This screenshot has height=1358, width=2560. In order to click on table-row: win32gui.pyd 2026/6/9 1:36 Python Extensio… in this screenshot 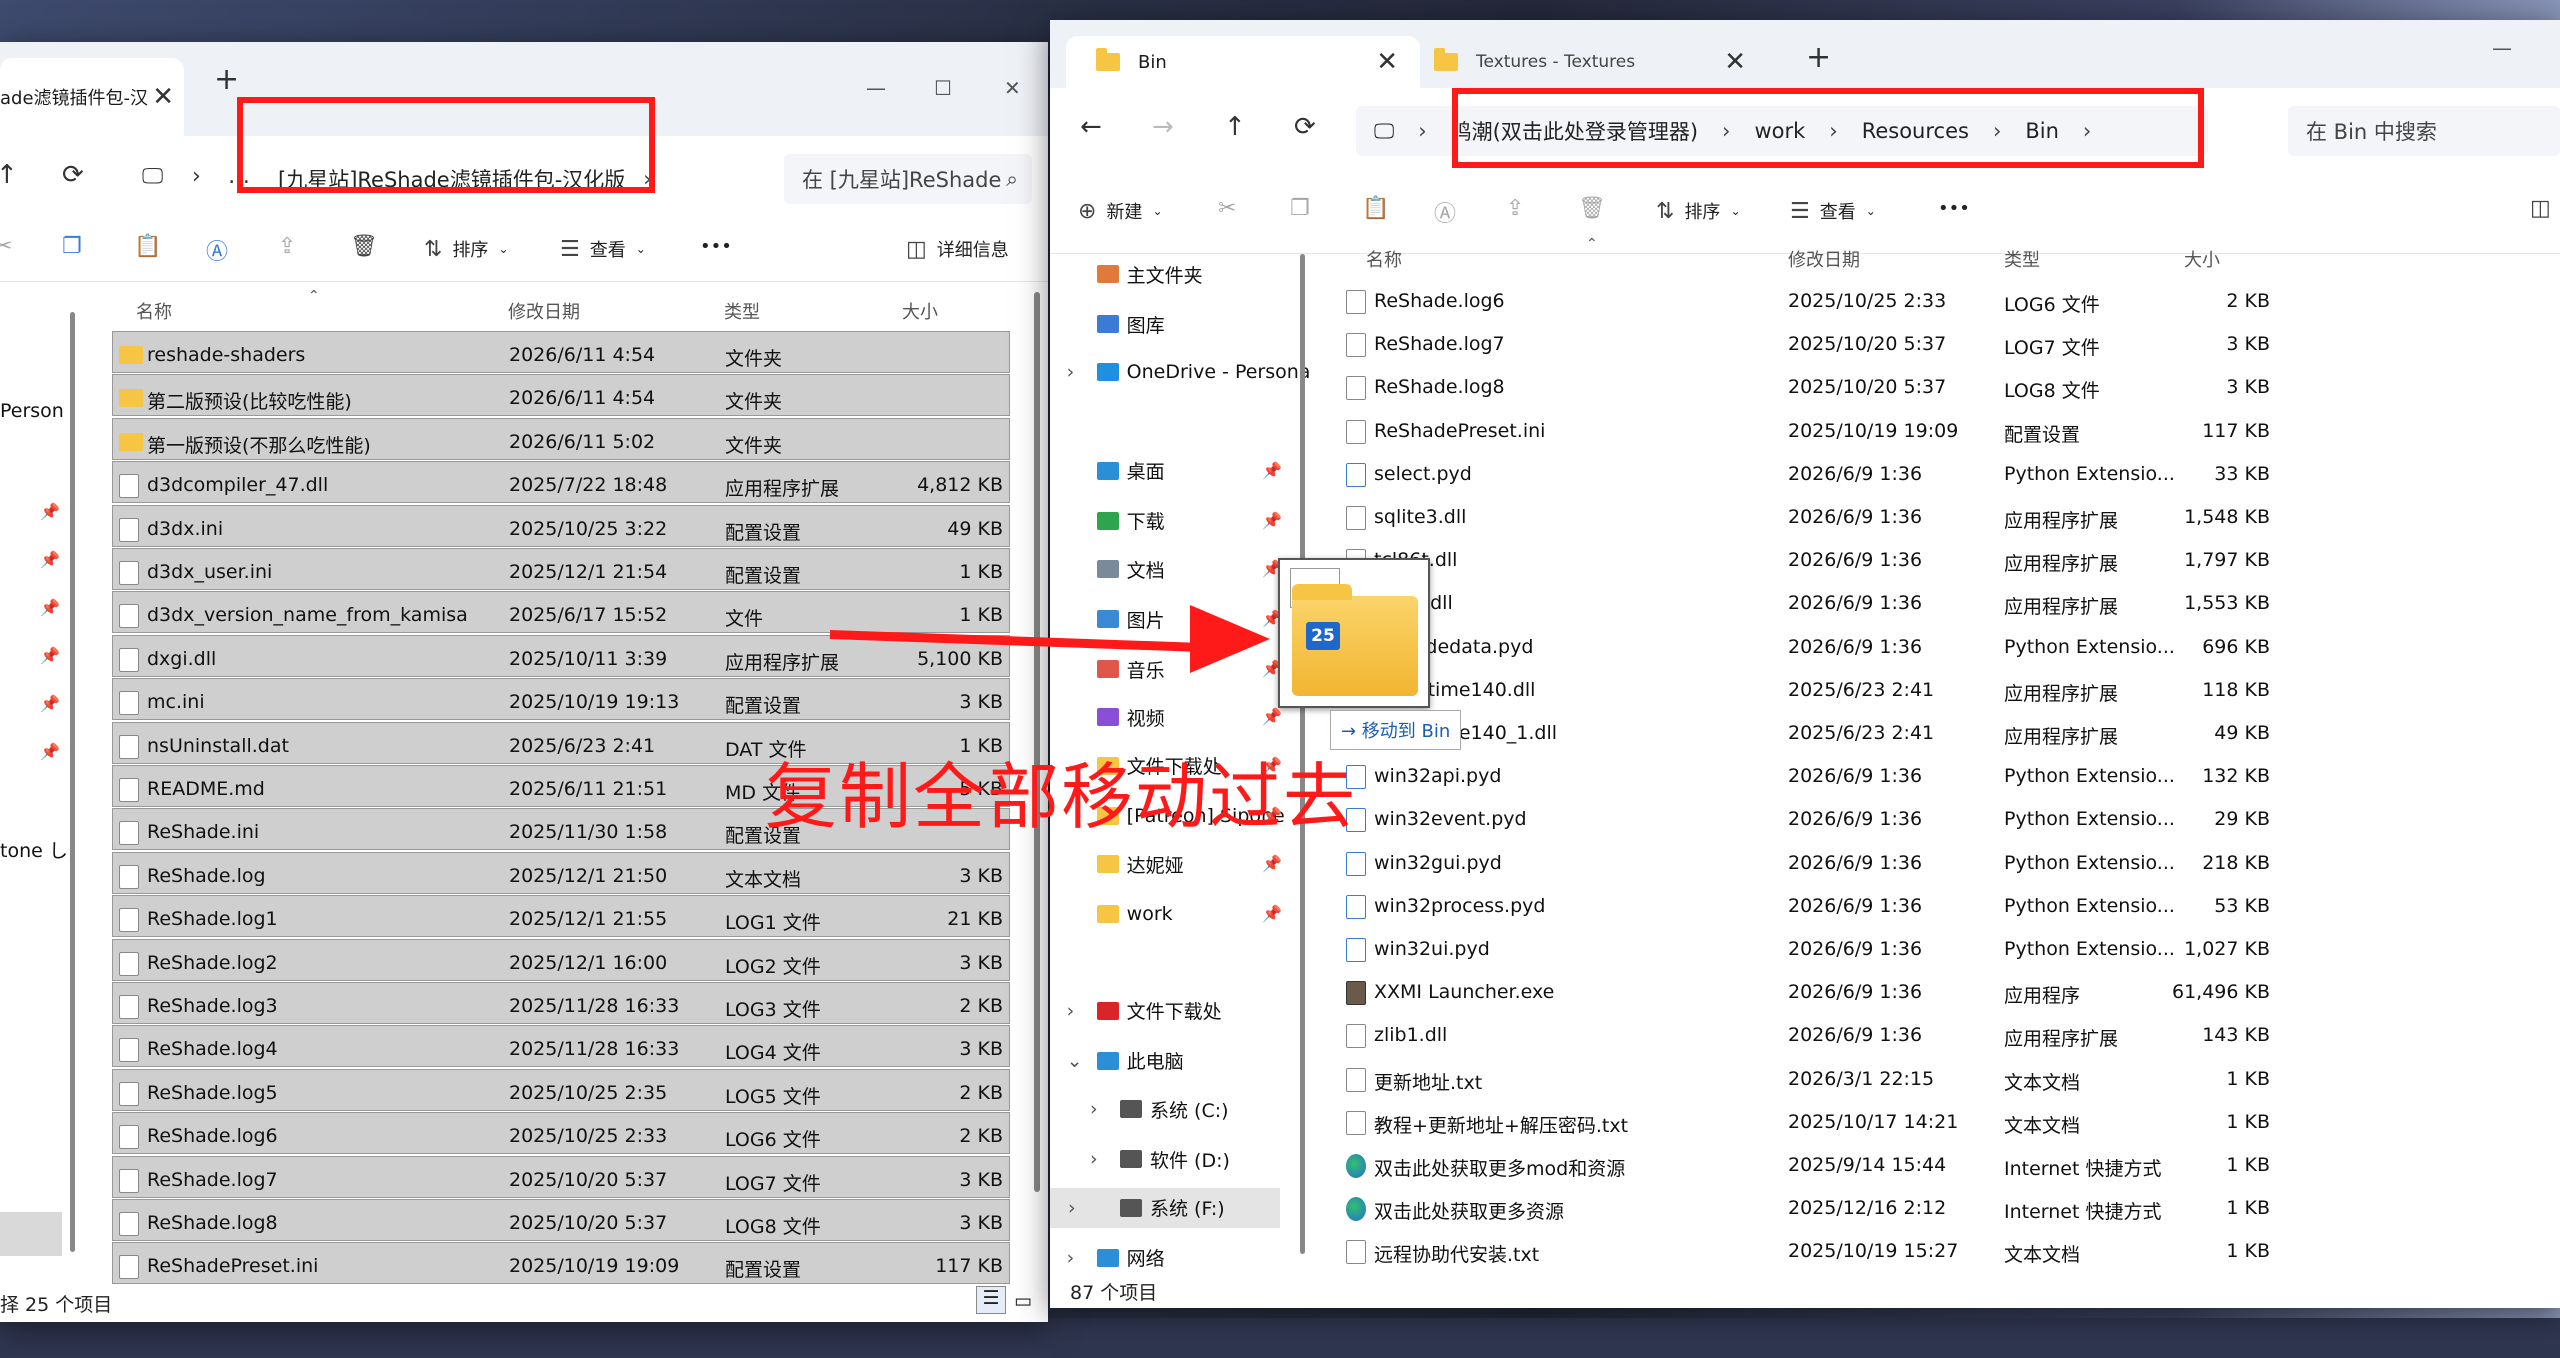, I will do `click(1820, 861)`.